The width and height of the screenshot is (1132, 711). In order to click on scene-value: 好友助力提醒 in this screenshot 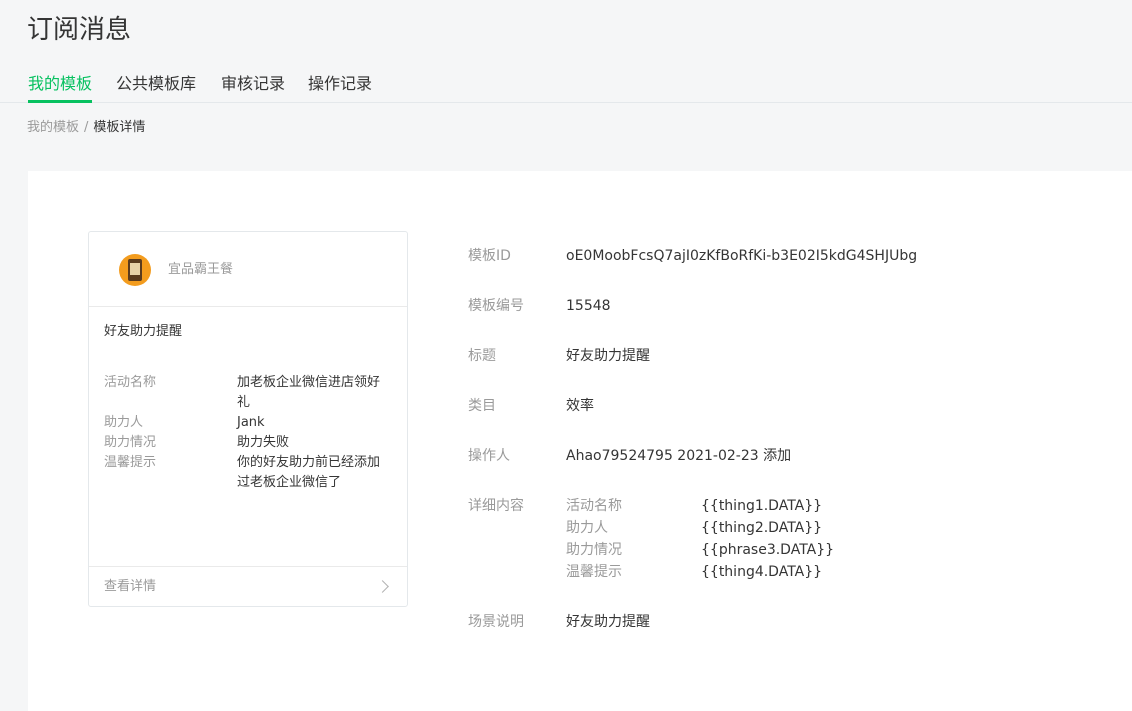, I will do `click(608, 622)`.